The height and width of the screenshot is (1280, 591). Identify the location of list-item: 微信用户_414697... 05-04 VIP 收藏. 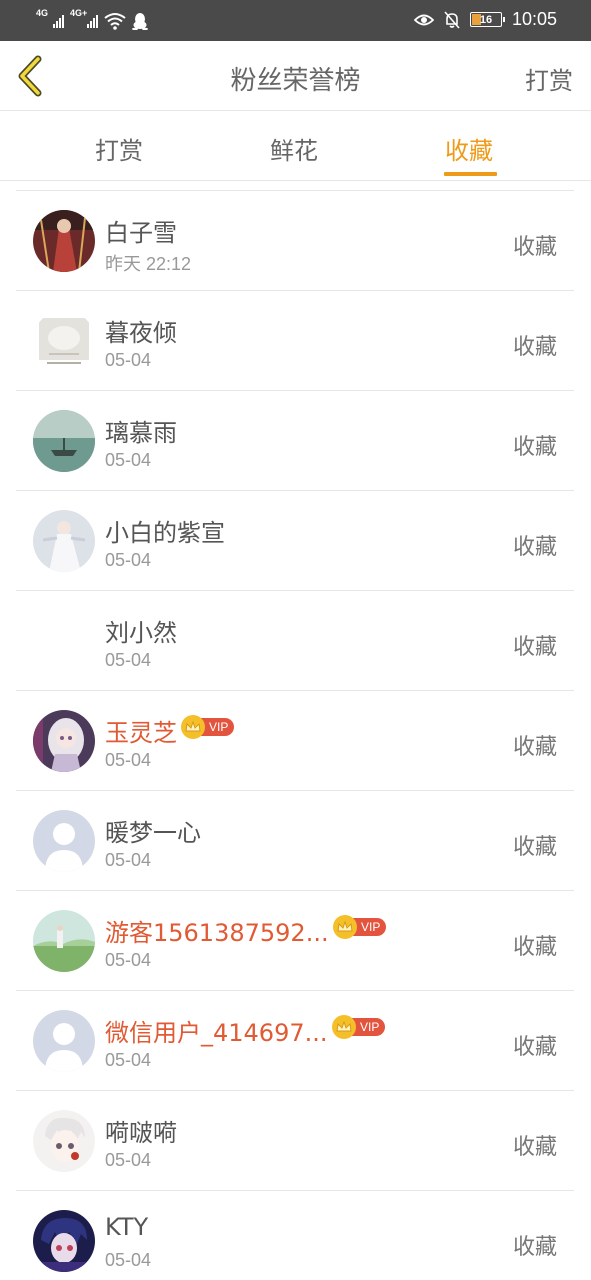
(295, 1041).